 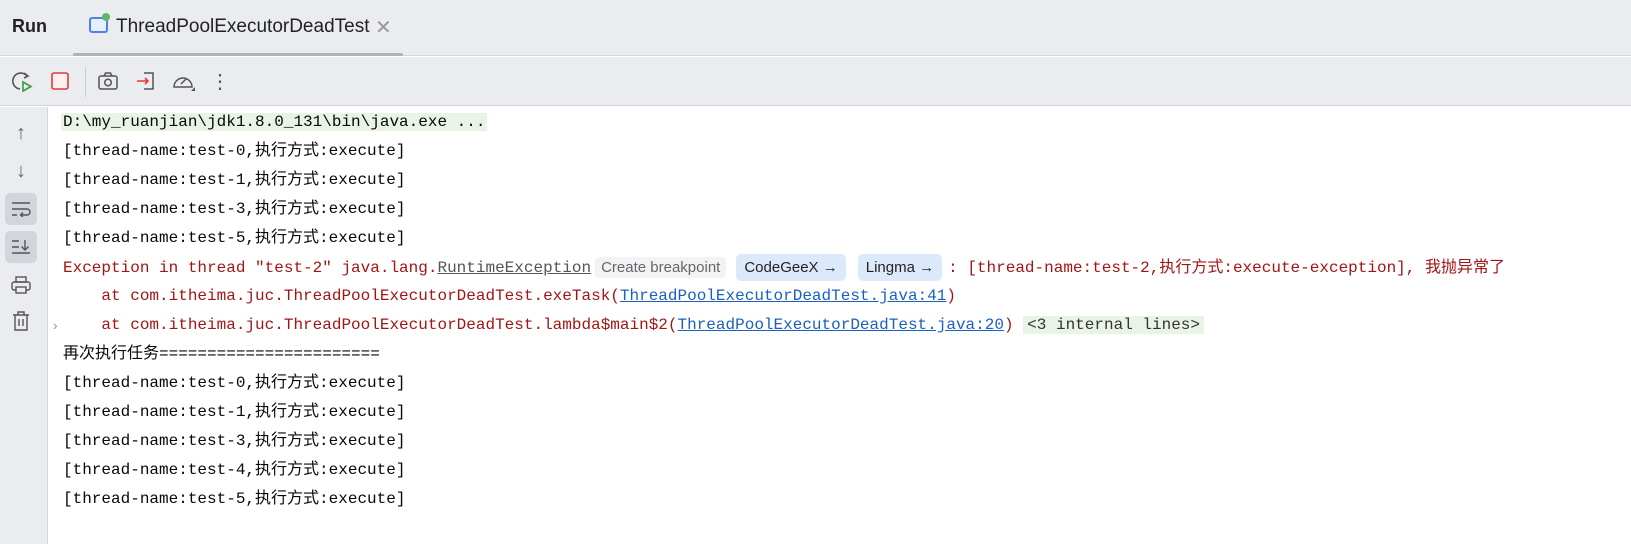 I want to click on run-header: Run ThreadPoolExecutorDeadTest ✕, so click(x=815, y=28).